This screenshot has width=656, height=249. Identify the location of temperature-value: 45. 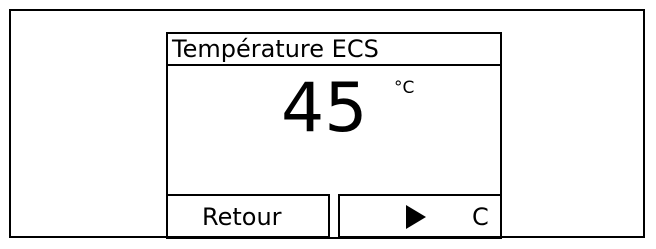
(324, 108).